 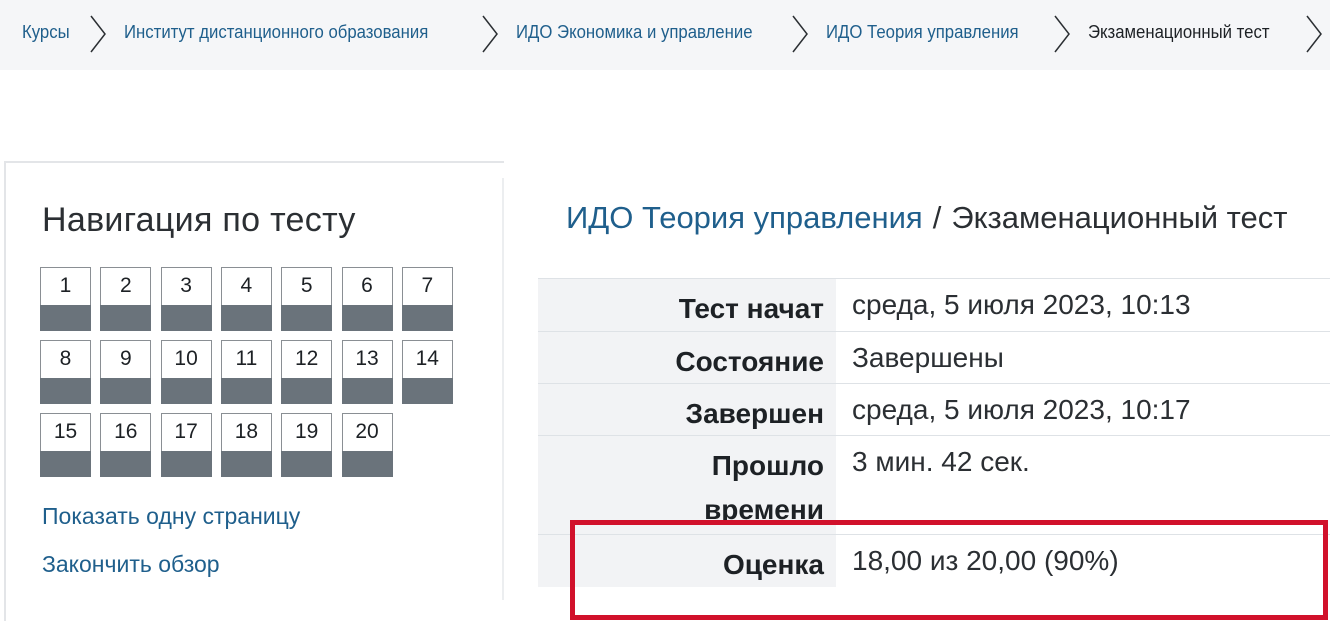 What do you see at coordinates (1179, 32) in the screenshot?
I see `breadcrumb-item-exam: Экзаменационный тест` at bounding box center [1179, 32].